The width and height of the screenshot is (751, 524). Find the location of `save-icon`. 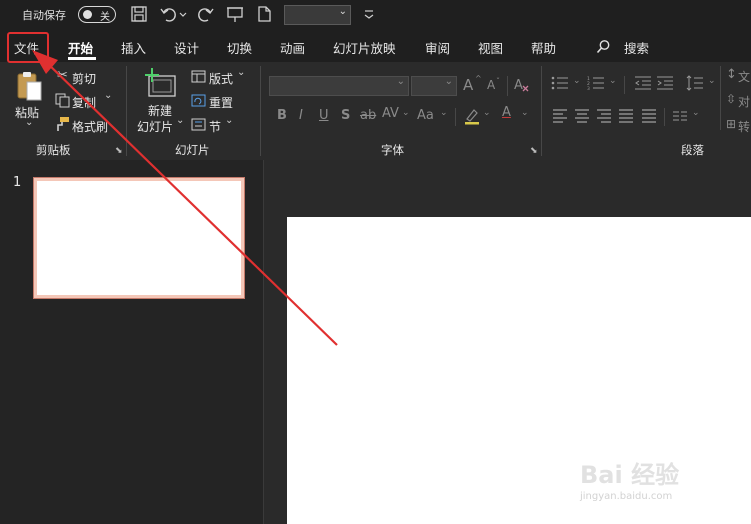

save-icon is located at coordinates (139, 14).